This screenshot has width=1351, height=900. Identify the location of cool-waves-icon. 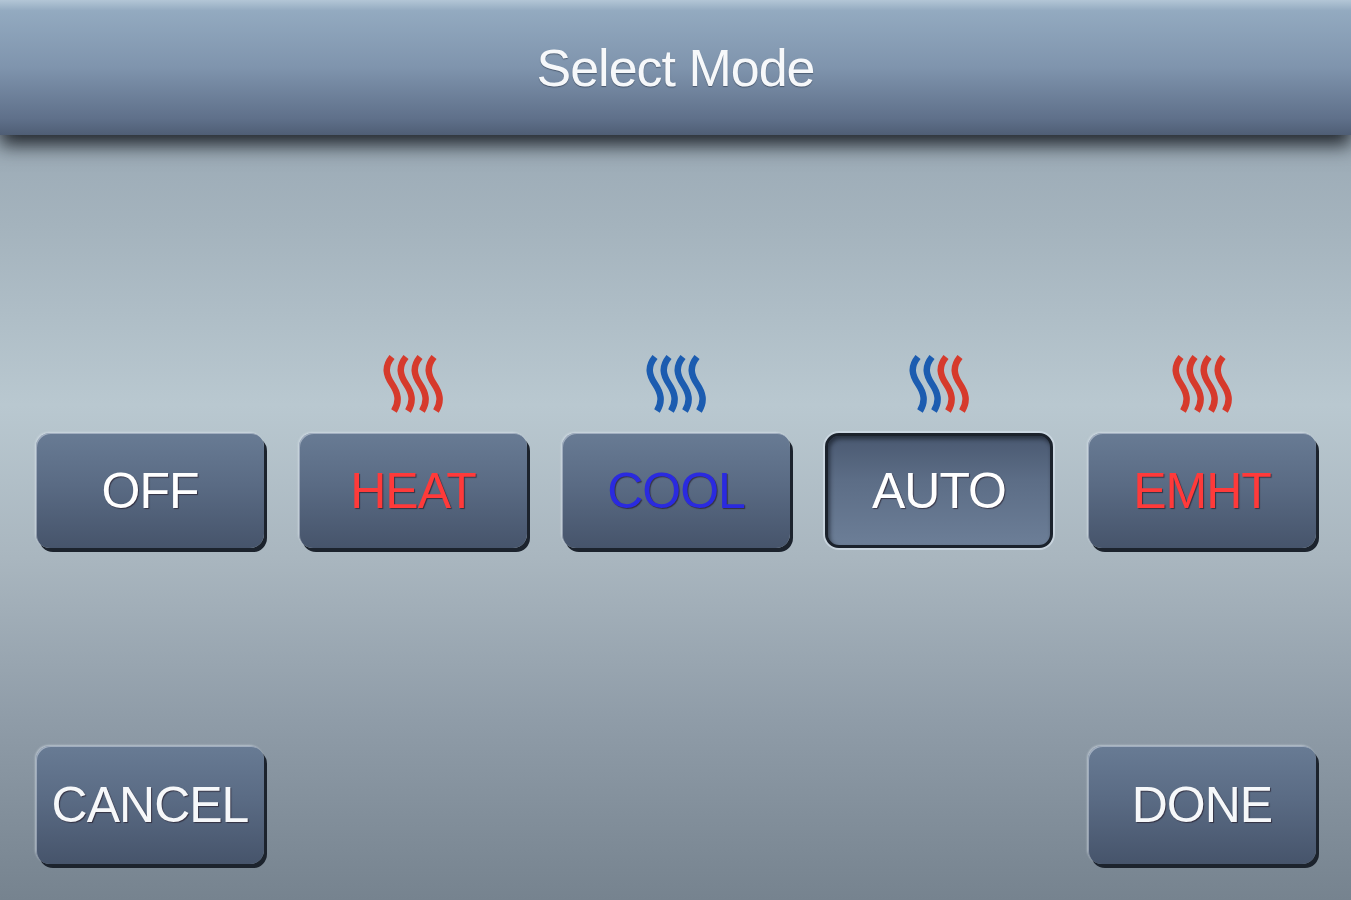
(676, 384).